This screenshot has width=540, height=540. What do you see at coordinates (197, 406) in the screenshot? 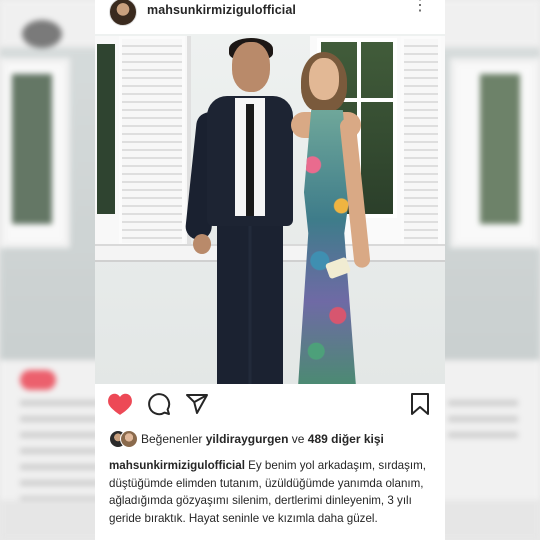
I see `share-send-icon` at bounding box center [197, 406].